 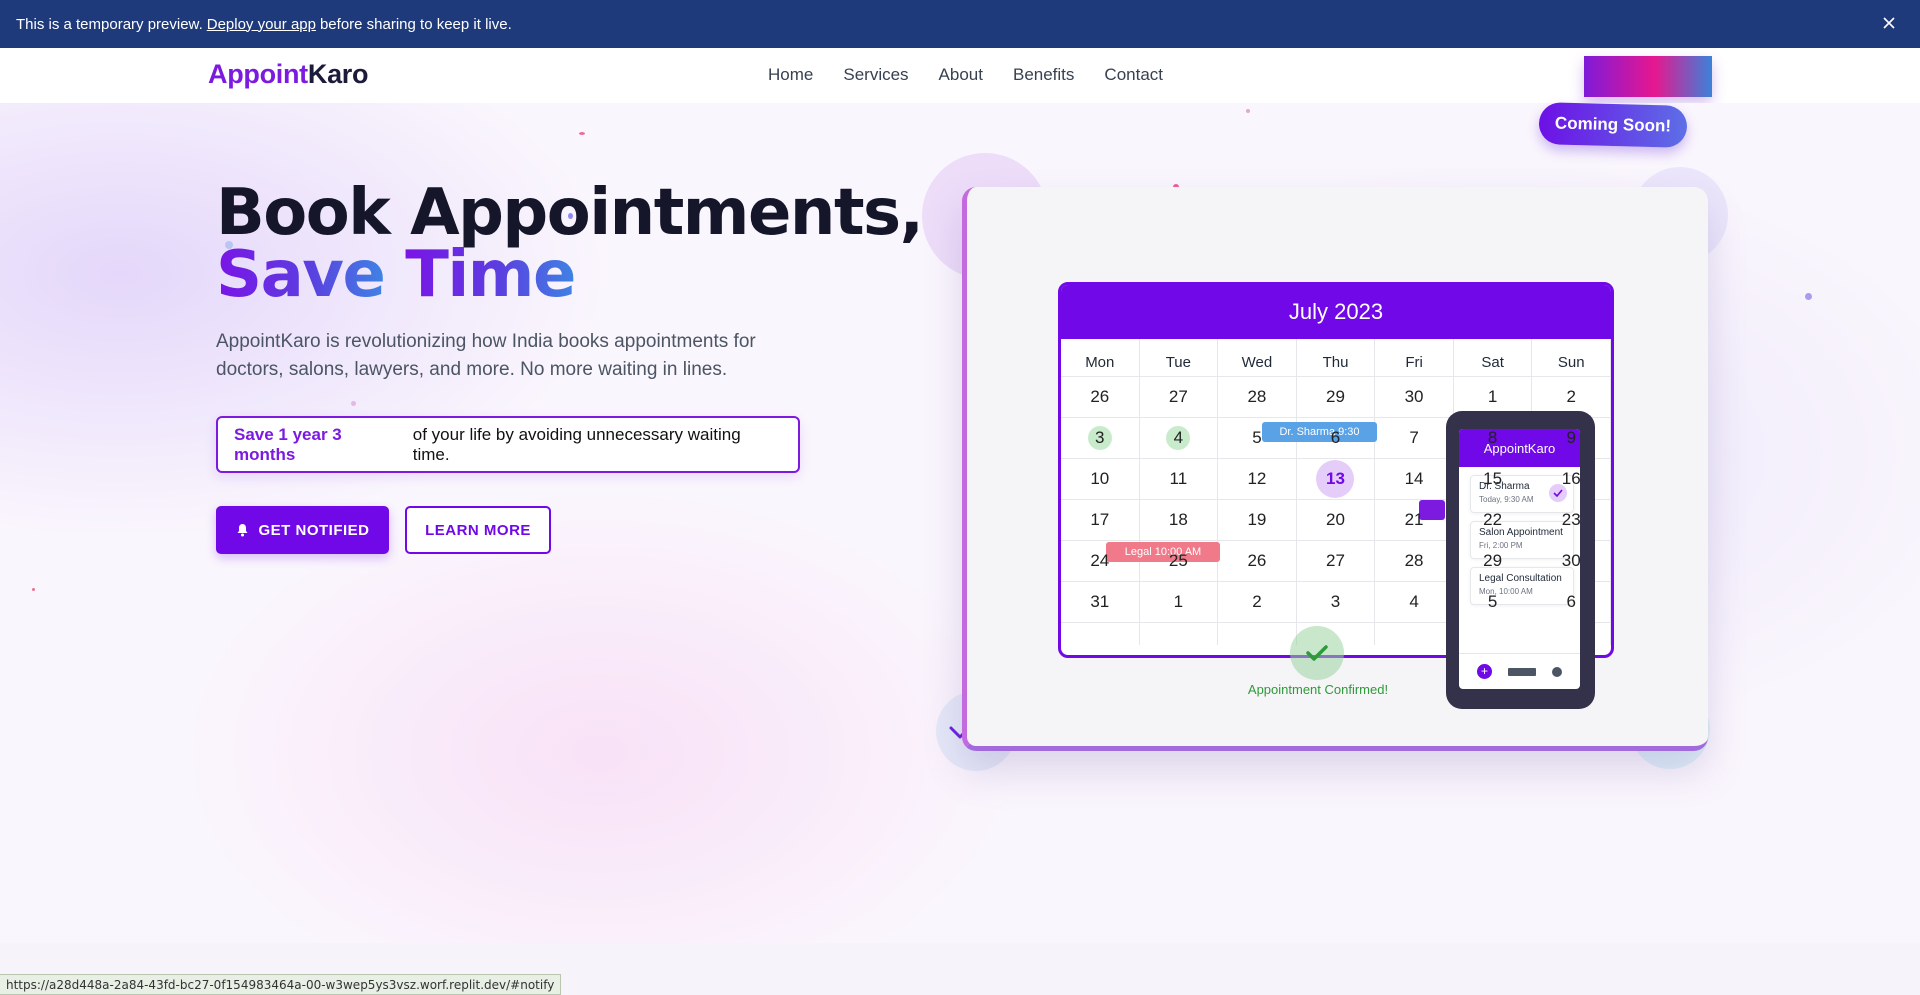 I want to click on learn-more-button: LEARN MORE, so click(x=478, y=530).